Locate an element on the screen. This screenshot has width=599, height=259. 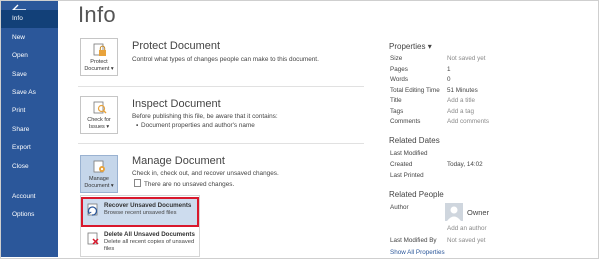
manage-note: There are no unsaved changes. is located at coordinates (184, 183).